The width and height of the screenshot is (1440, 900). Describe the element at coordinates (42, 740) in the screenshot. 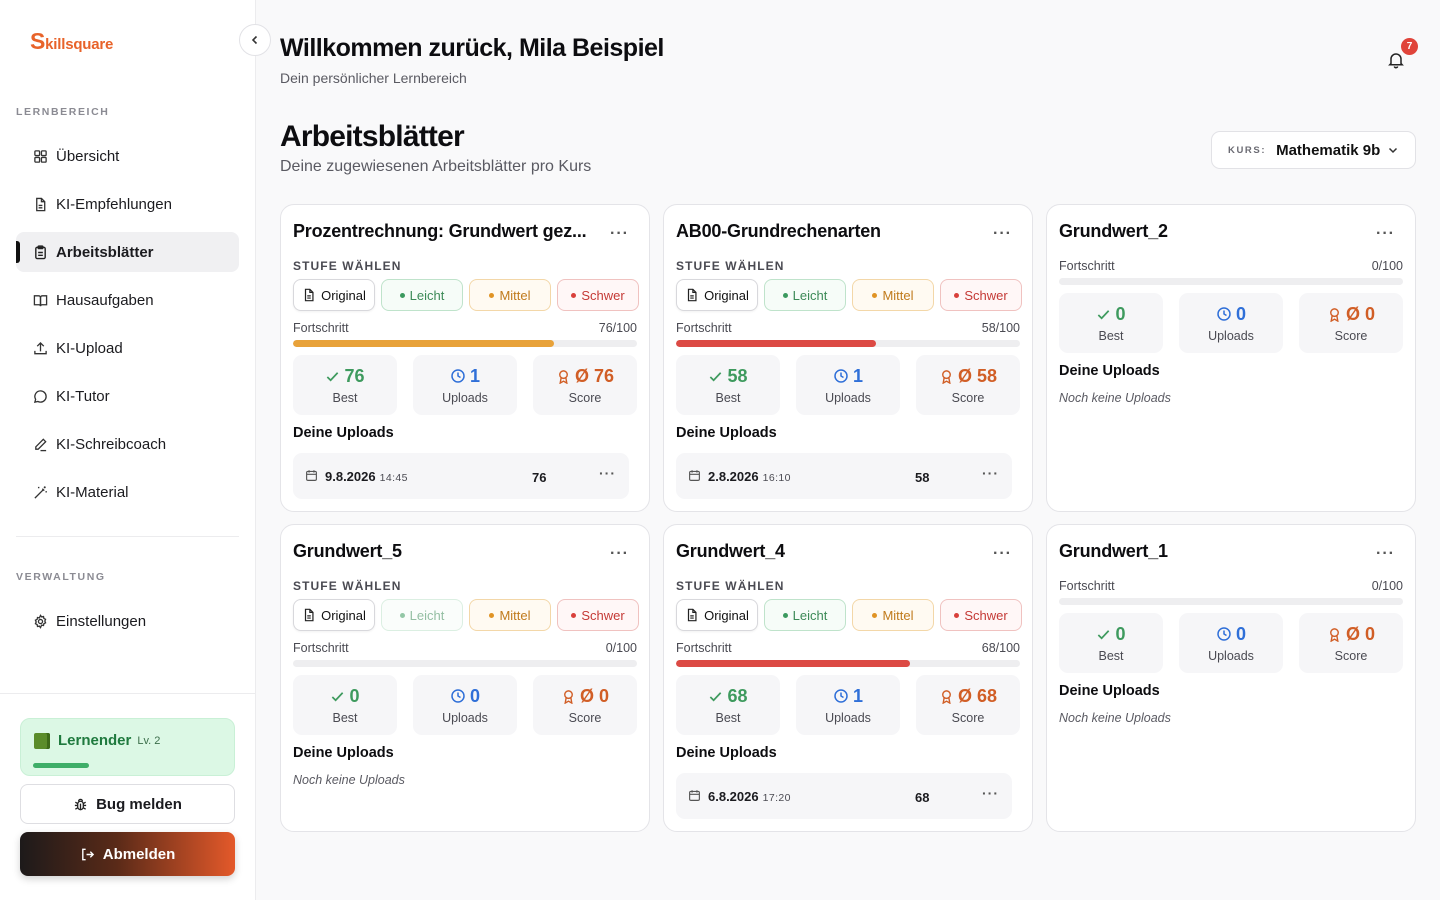

I see `book-icon` at that location.